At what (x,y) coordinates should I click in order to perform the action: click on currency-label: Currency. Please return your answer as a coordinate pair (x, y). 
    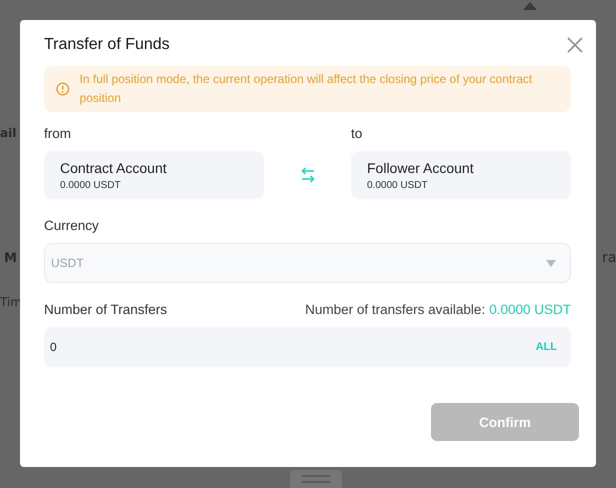
    Looking at the image, I should click on (72, 225).